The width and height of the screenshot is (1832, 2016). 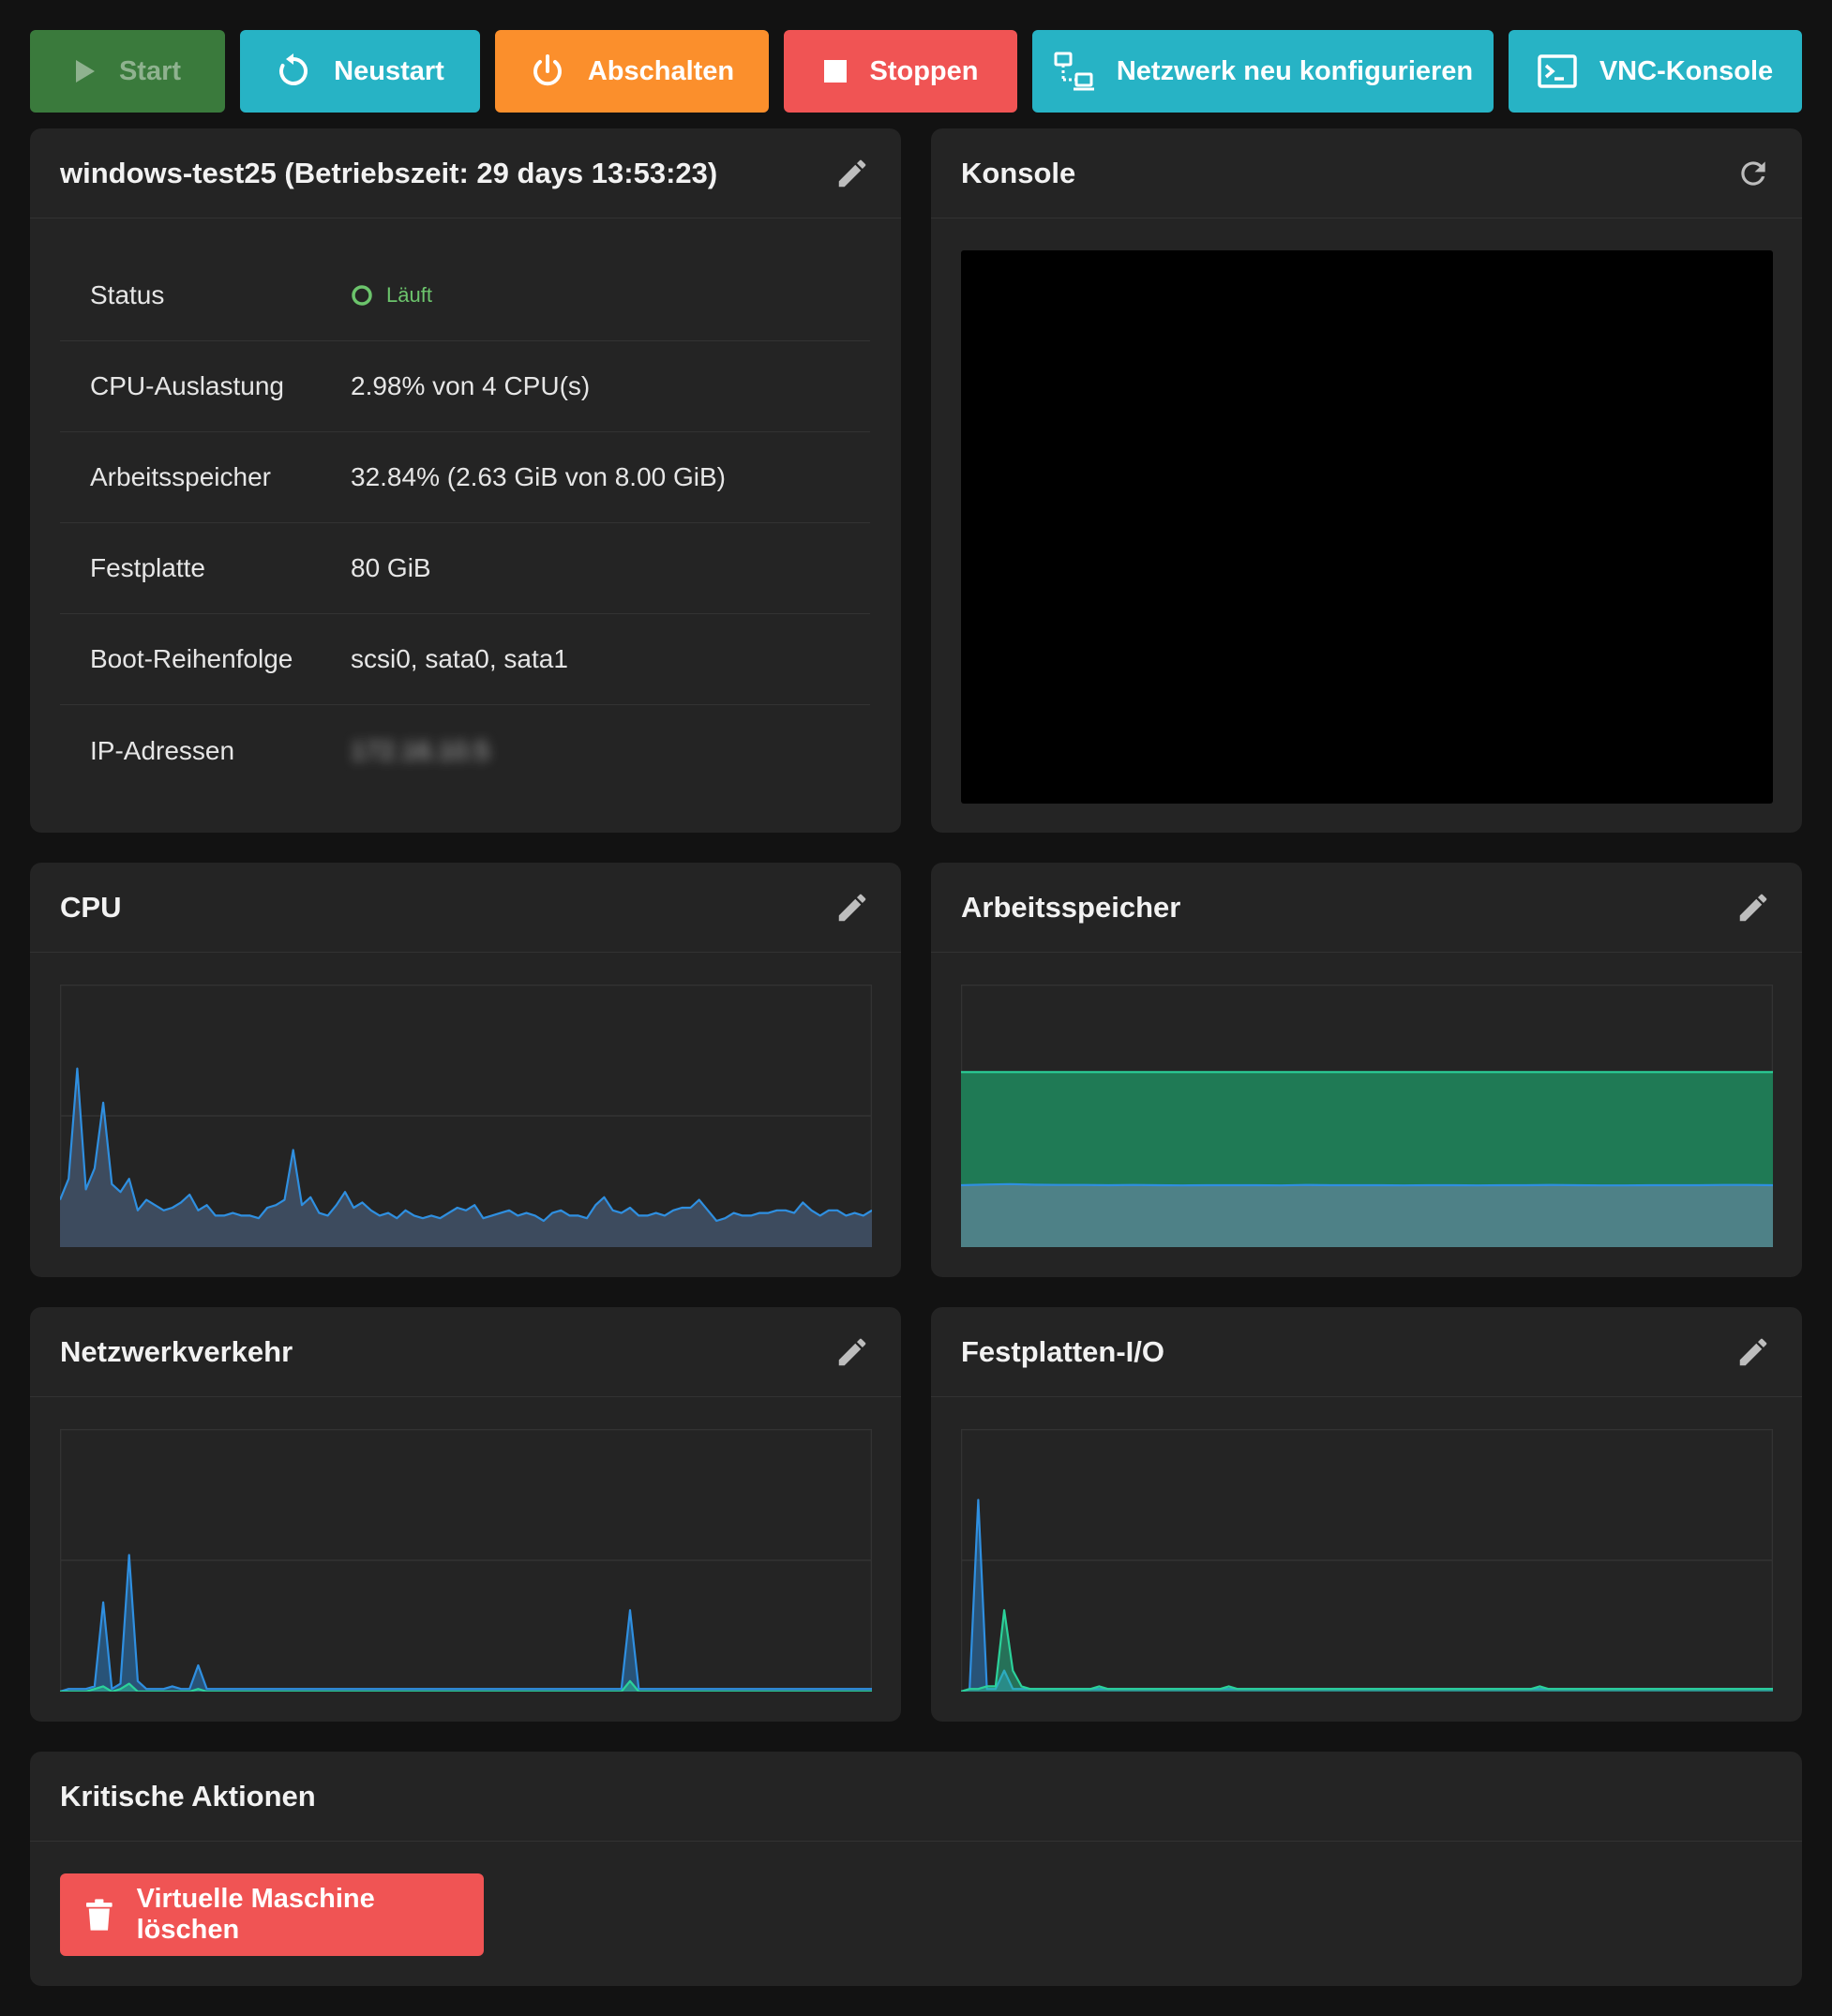 I want to click on stop-button: Stoppen, so click(x=900, y=71).